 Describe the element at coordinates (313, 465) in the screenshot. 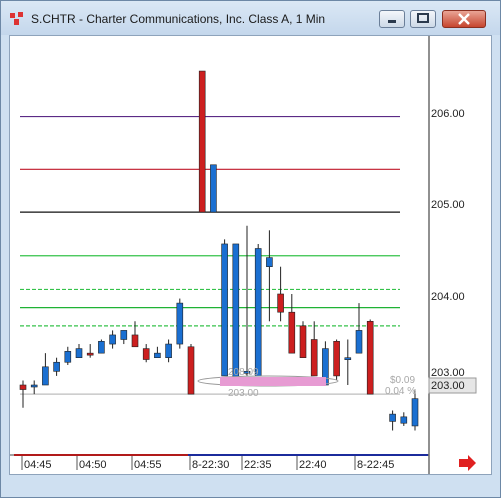

I see `time-tick: 22:40` at that location.